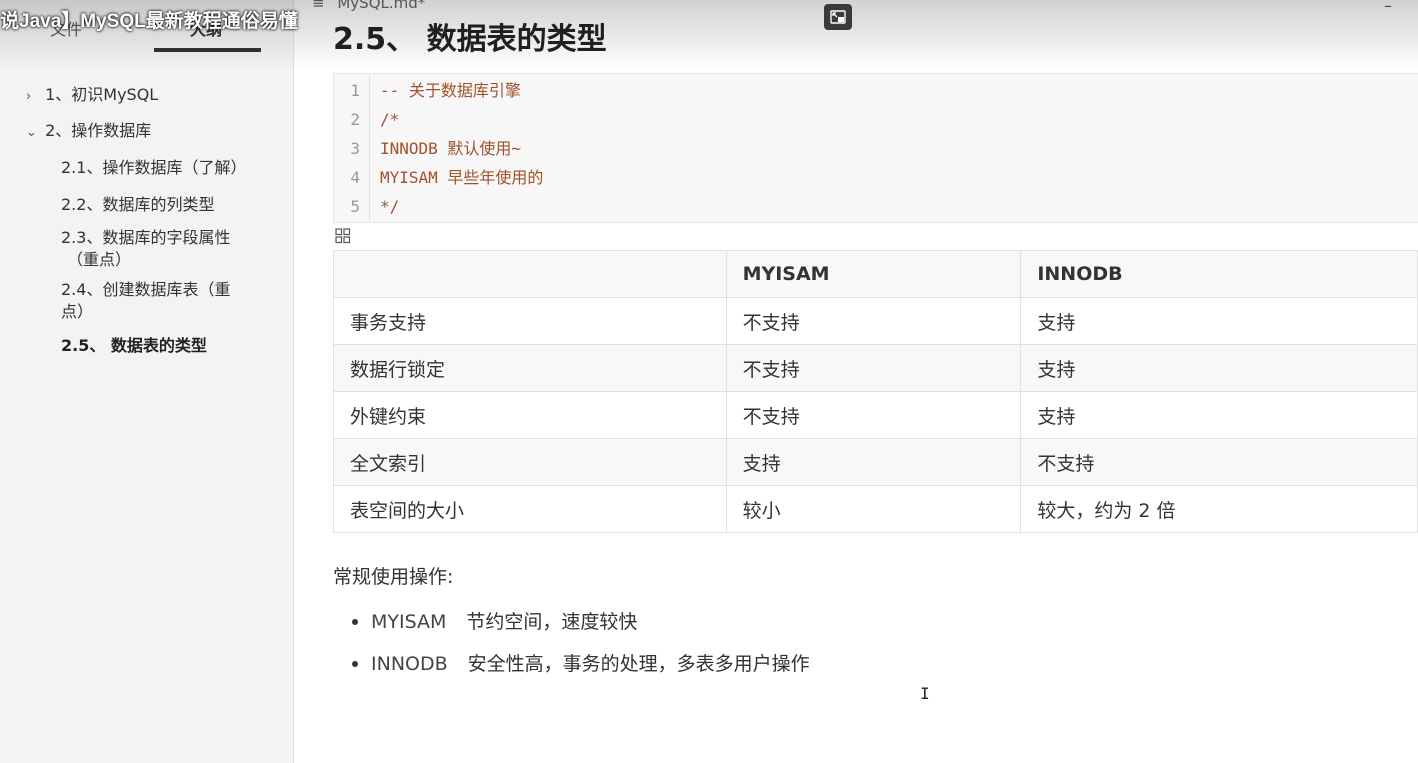 The height and width of the screenshot is (763, 1418). I want to click on code-line: 4 MYISAM 早些年使用的, so click(874, 177).